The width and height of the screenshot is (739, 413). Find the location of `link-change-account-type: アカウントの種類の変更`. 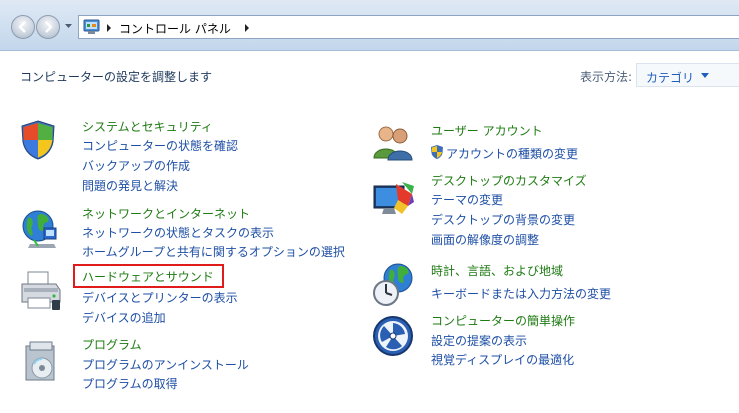

link-change-account-type: アカウントの種類の変更 is located at coordinates (512, 153).